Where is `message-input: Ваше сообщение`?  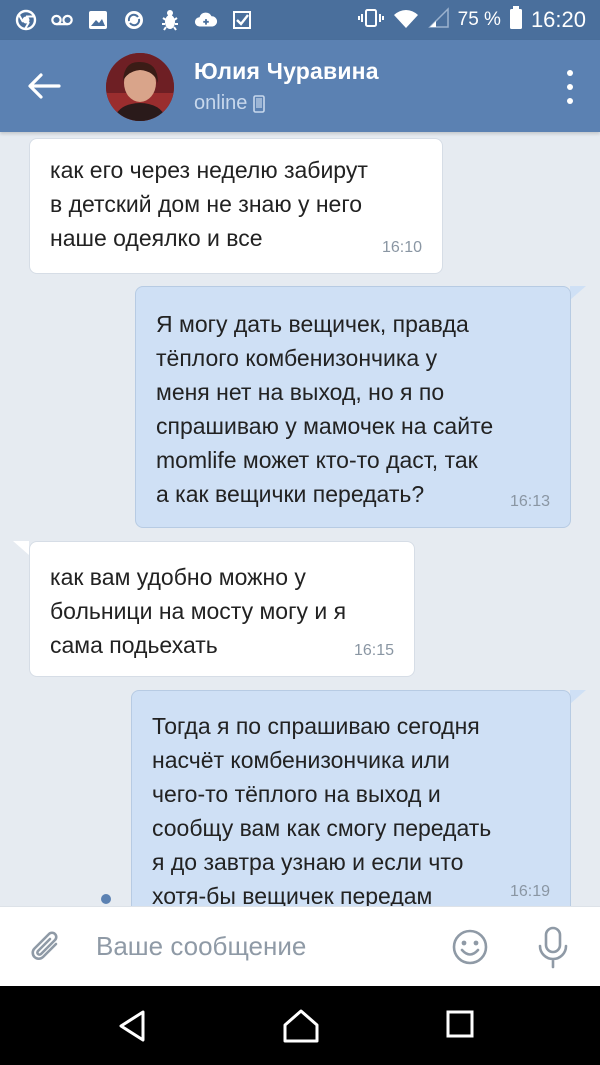 message-input: Ваше сообщение is located at coordinates (201, 946).